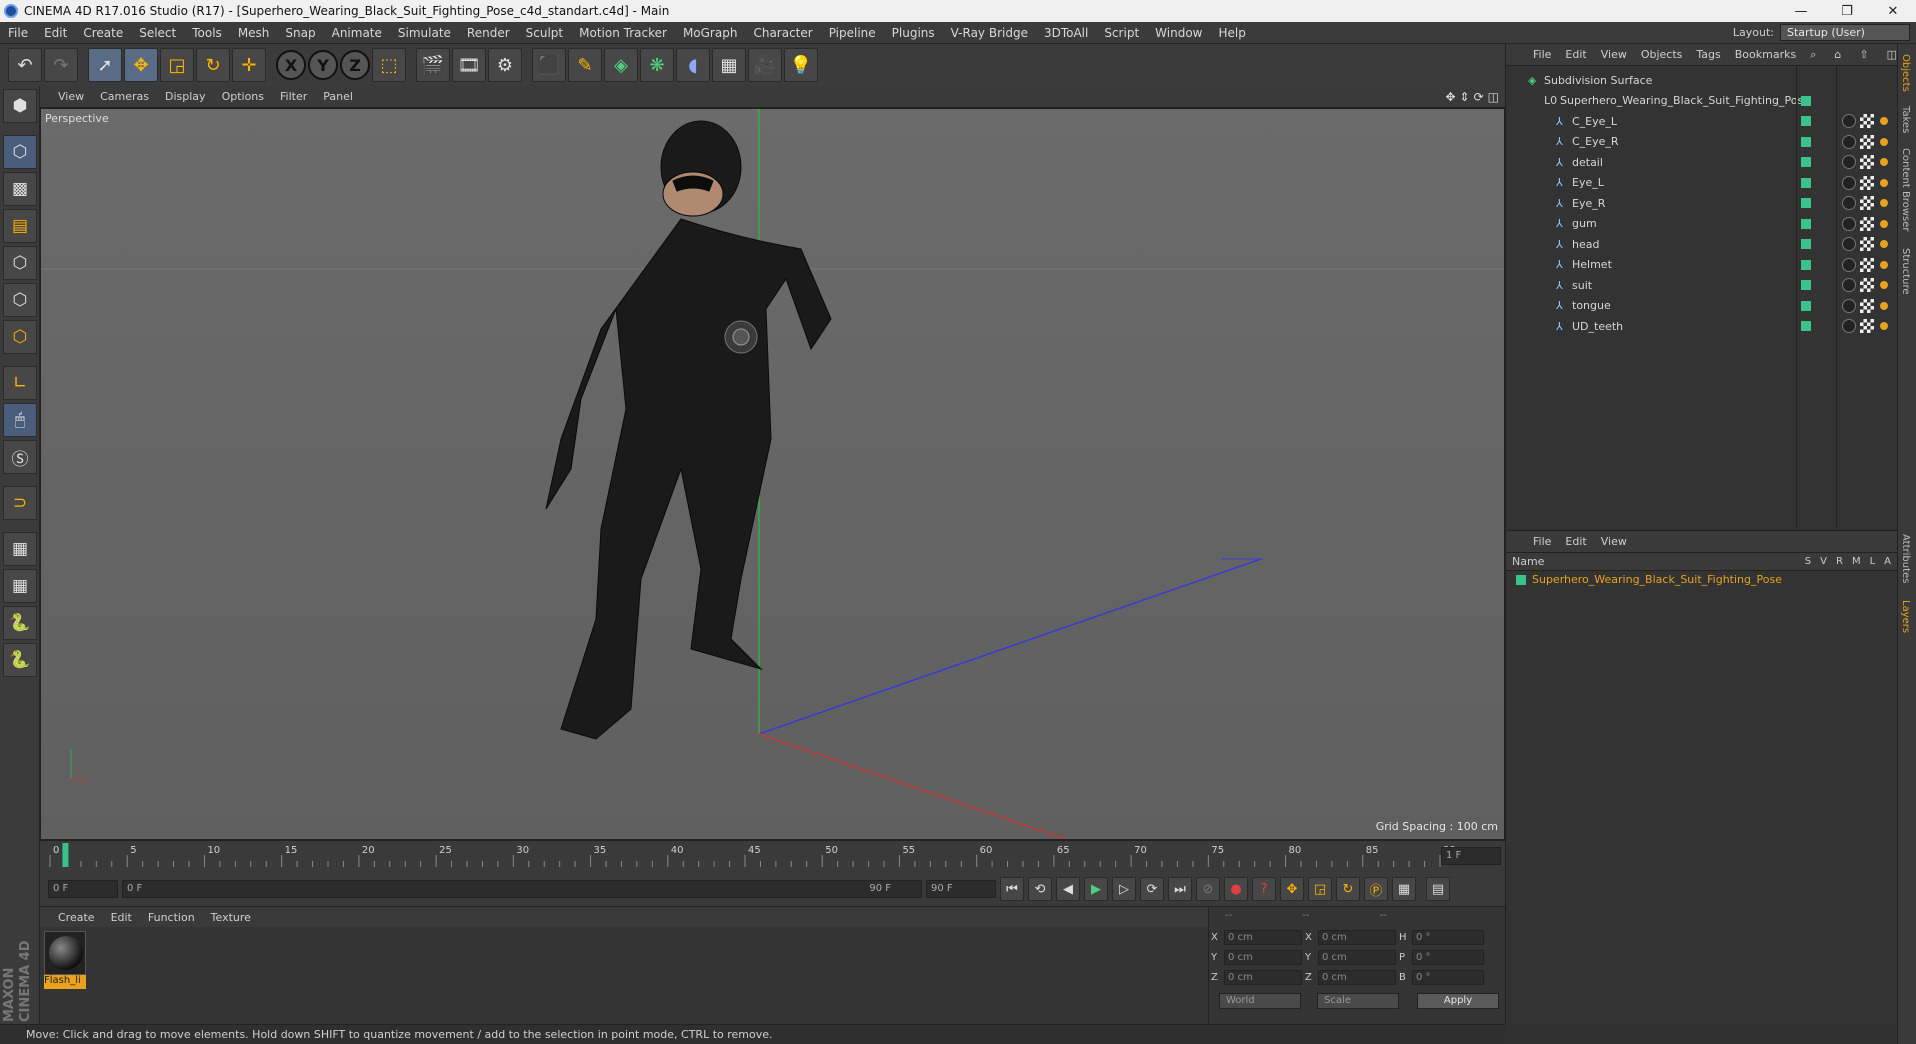 This screenshot has height=1044, width=1916. What do you see at coordinates (1594, 121) in the screenshot?
I see `object-name: C_Eye_L` at bounding box center [1594, 121].